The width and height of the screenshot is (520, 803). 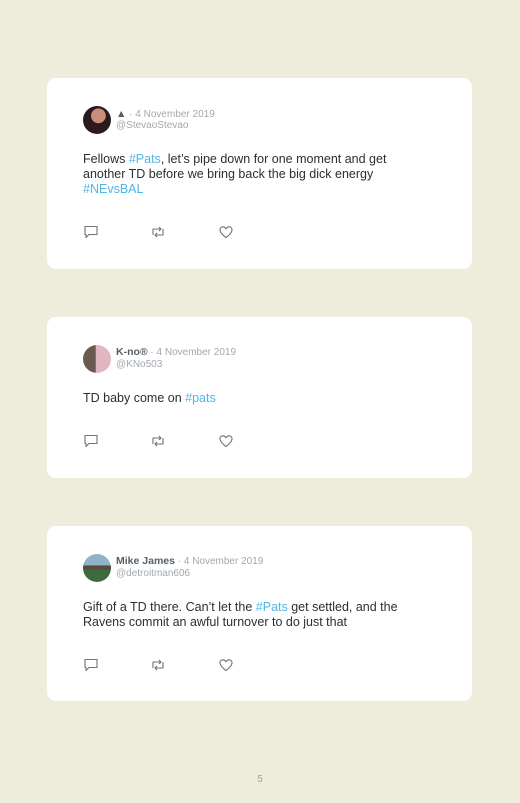 What do you see at coordinates (200, 398) in the screenshot?
I see `hashtag-link: #pats` at bounding box center [200, 398].